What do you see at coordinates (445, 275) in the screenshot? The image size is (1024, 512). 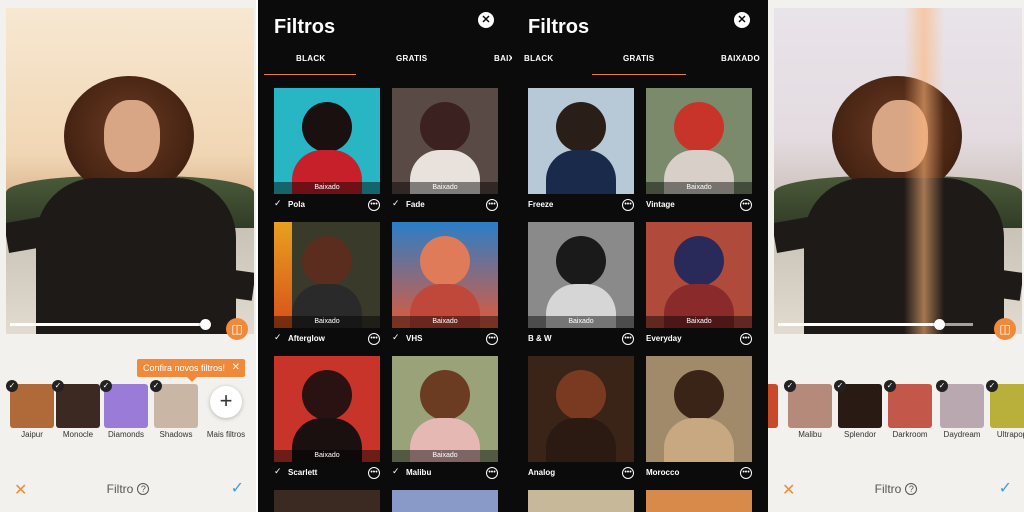 I see `filter-card-vhs: Baixado` at bounding box center [445, 275].